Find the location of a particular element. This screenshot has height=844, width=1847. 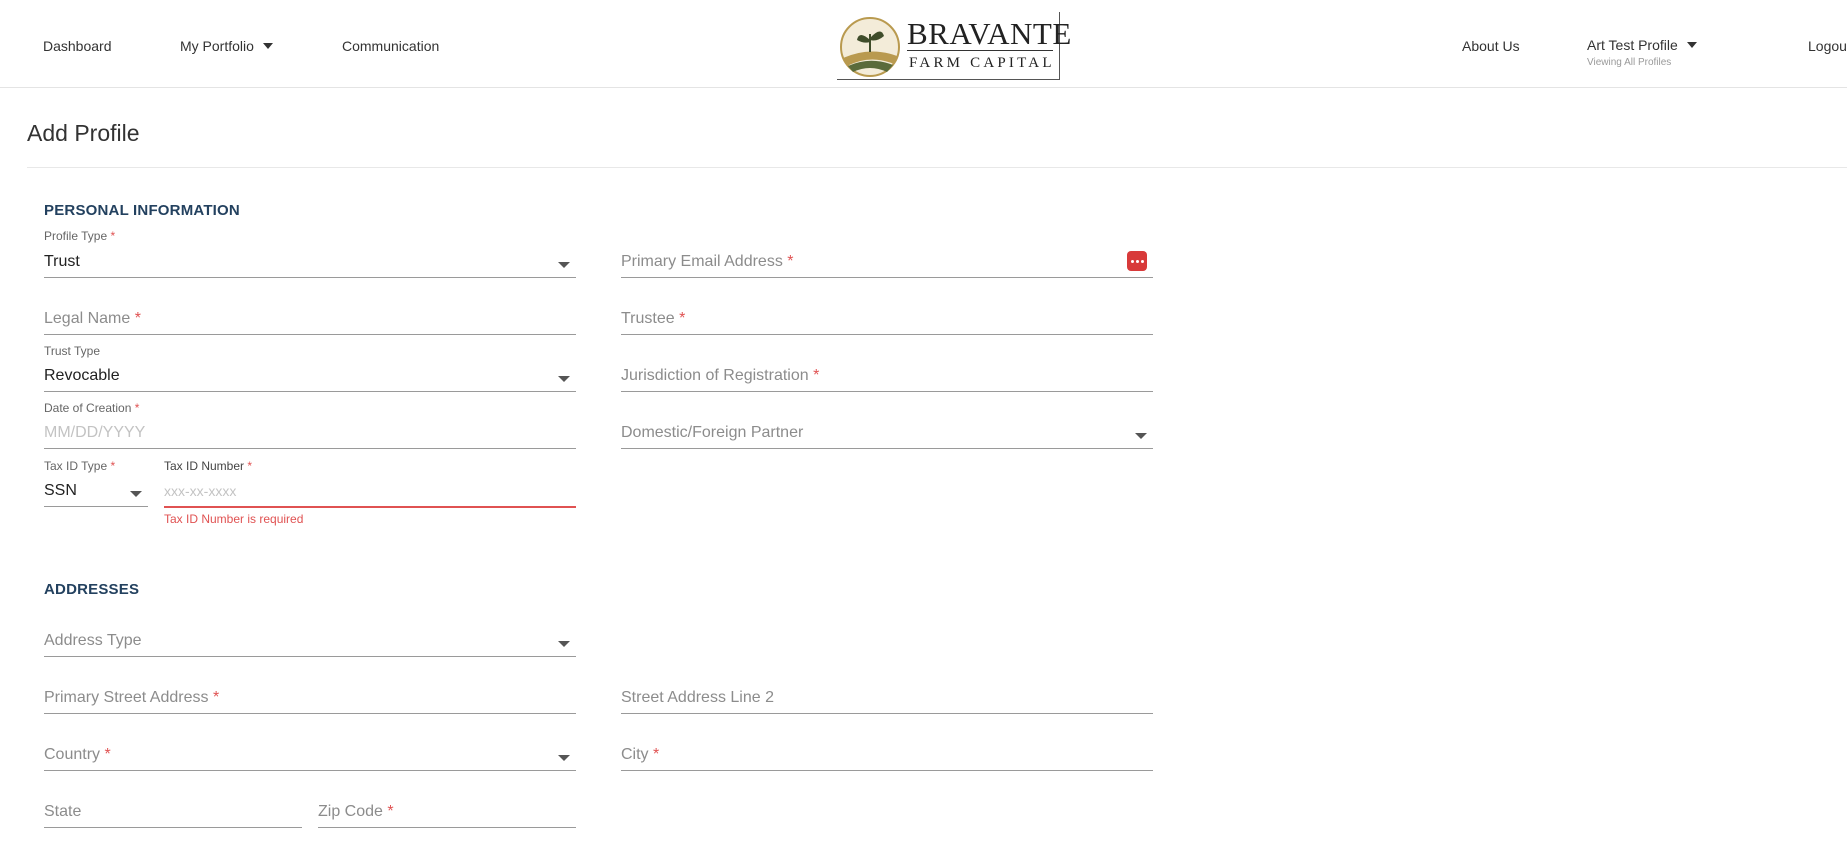

bravante-logo: BRAVANTE FARM CAPITAL is located at coordinates (954, 46).